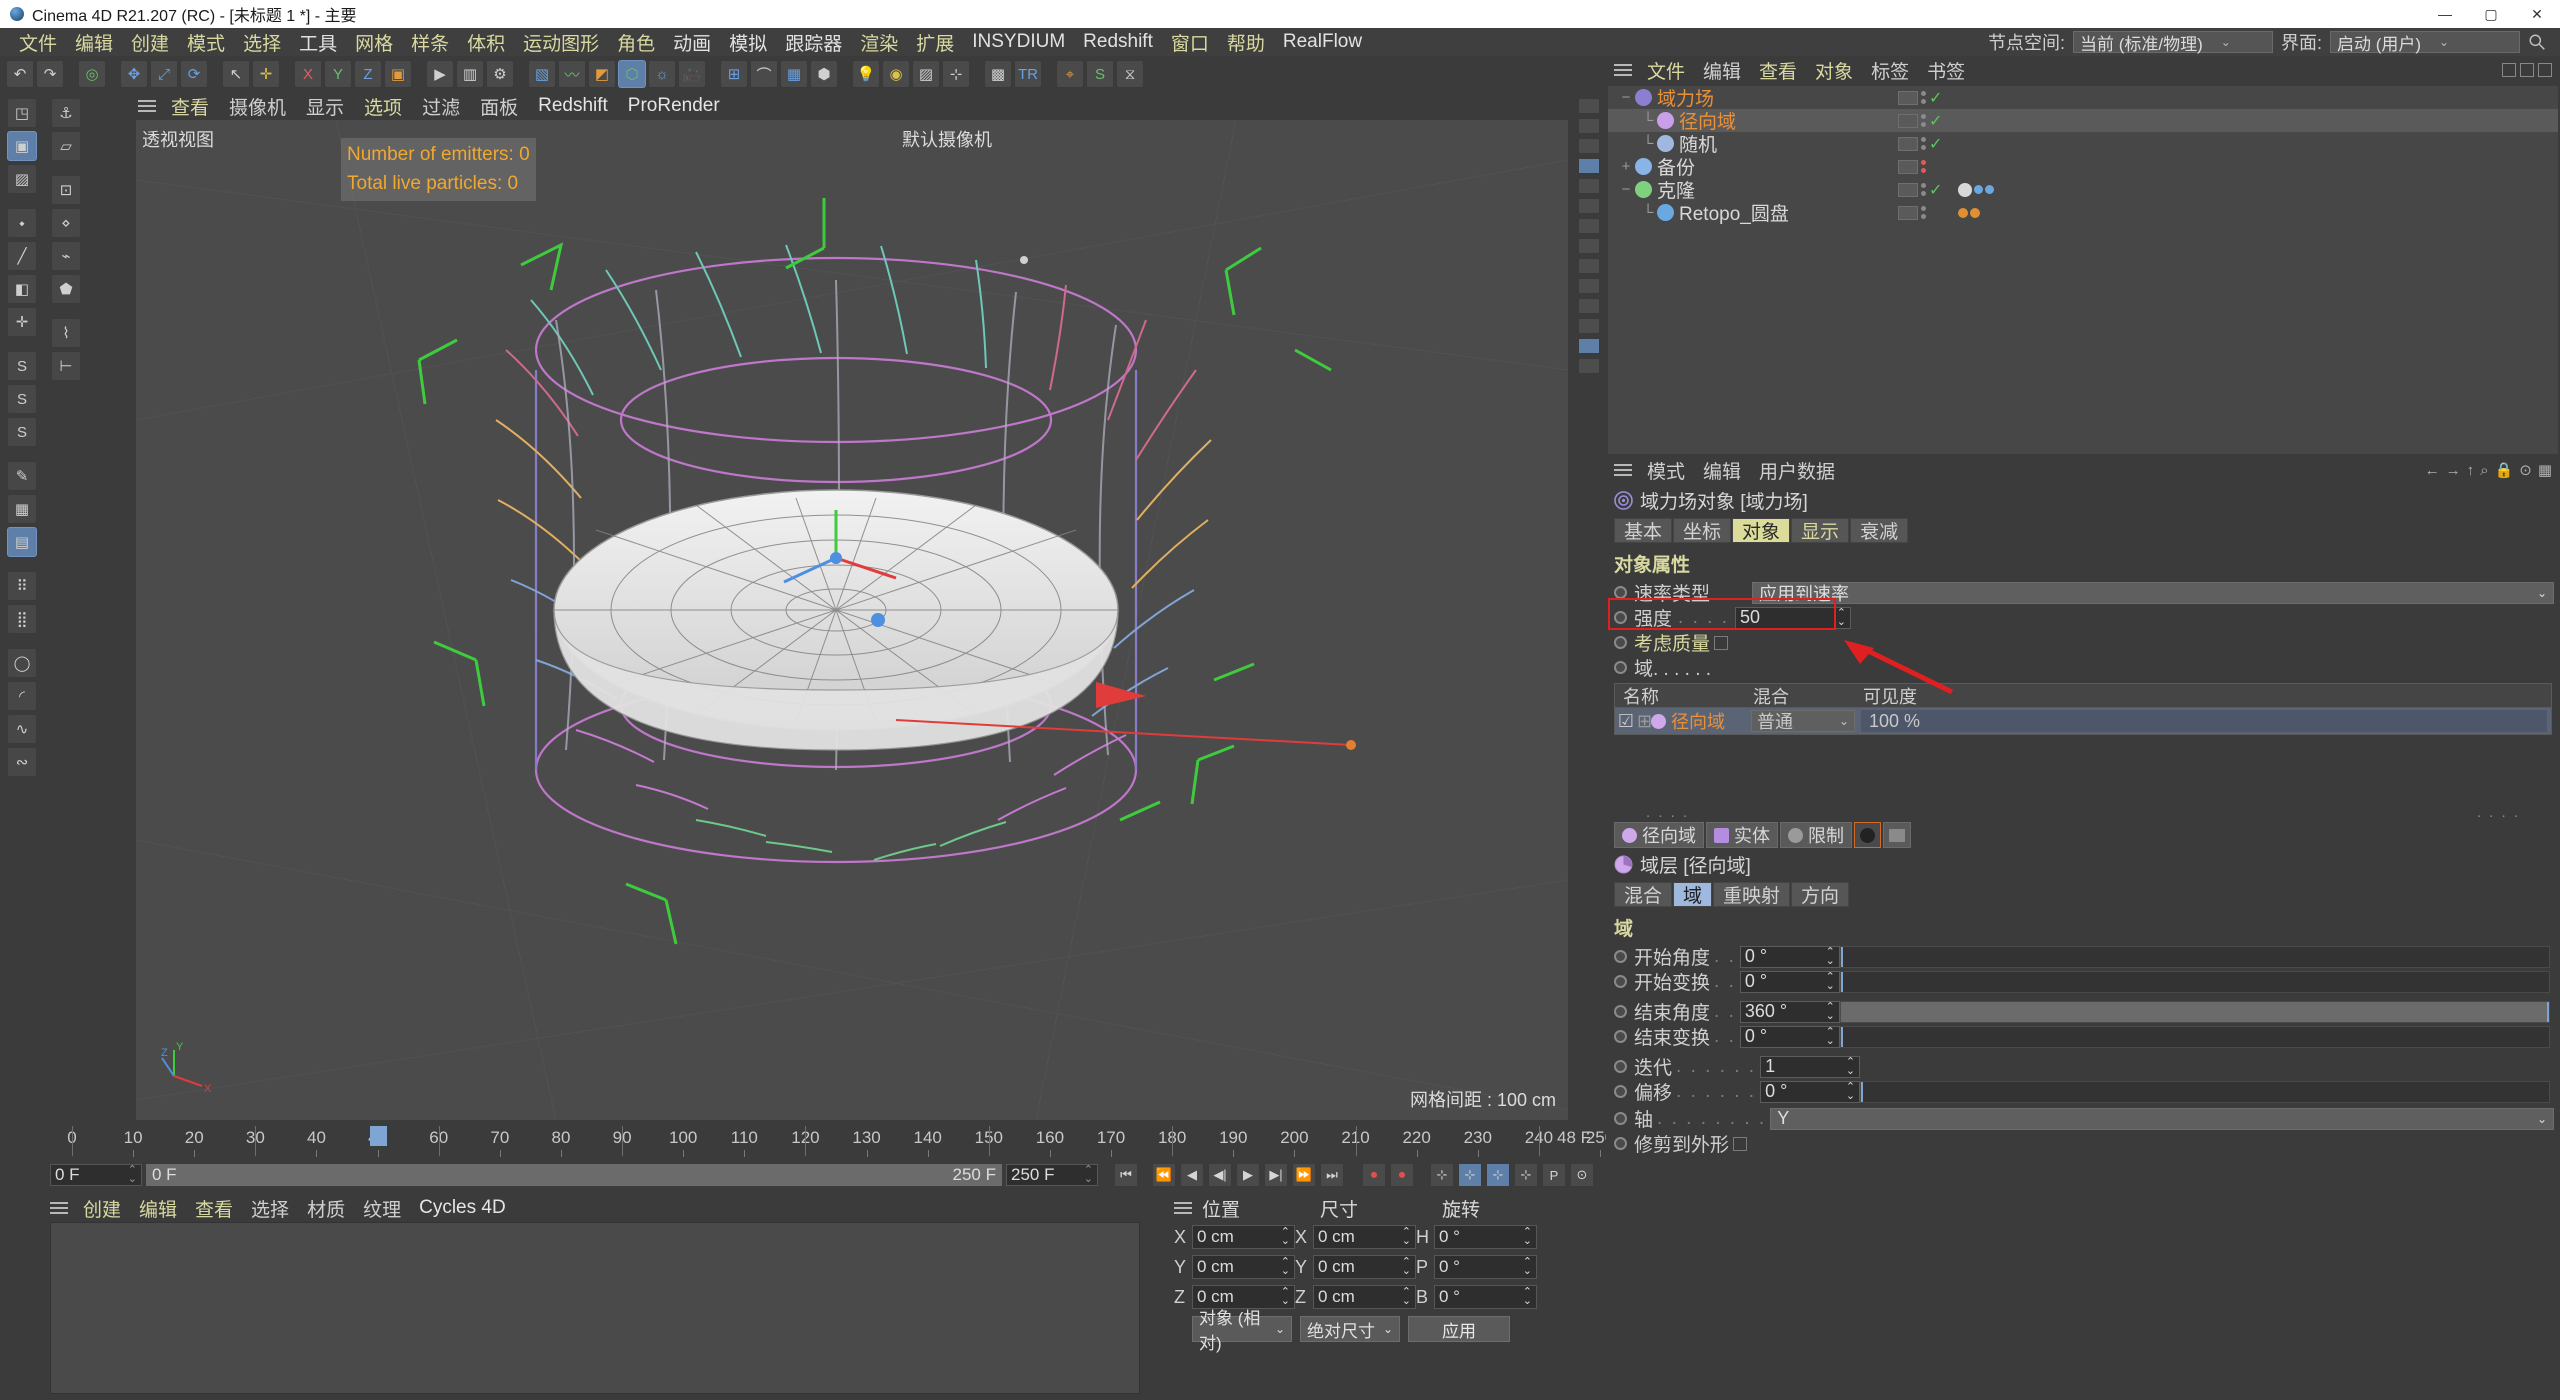 This screenshot has width=2560, height=1400. Describe the element at coordinates (1620, 592) in the screenshot. I see `velocity-type-radio-icon` at that location.